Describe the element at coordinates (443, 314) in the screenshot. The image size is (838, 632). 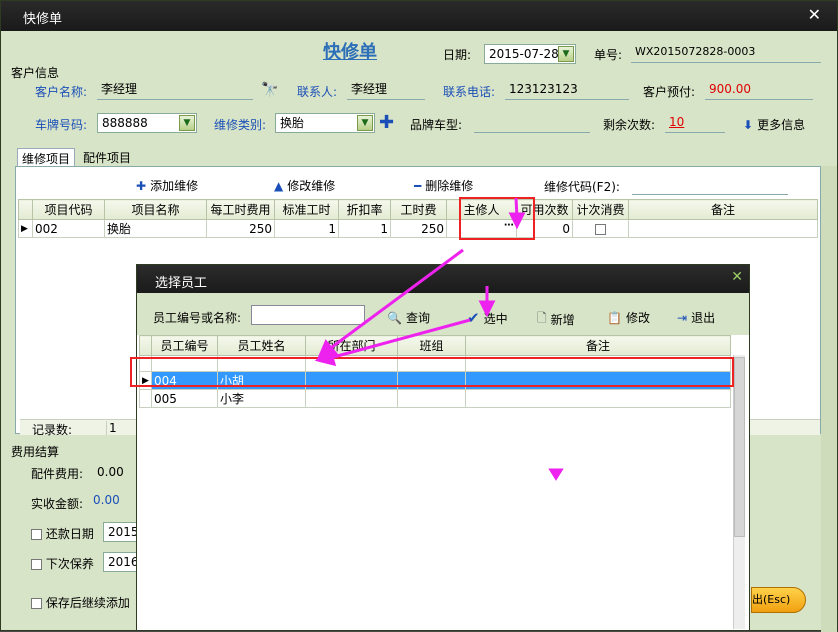
I see `dialog-toolbar: 员工编号或名称: 🔍 查询 ✔ 选中 🗋 新增 📋 修改 ⇥ 退出` at that location.